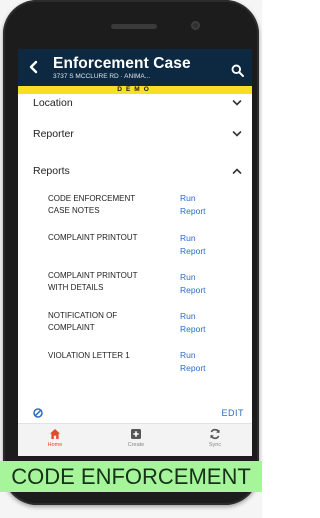  Describe the element at coordinates (51, 171) in the screenshot. I see `section-label: Reports` at that location.